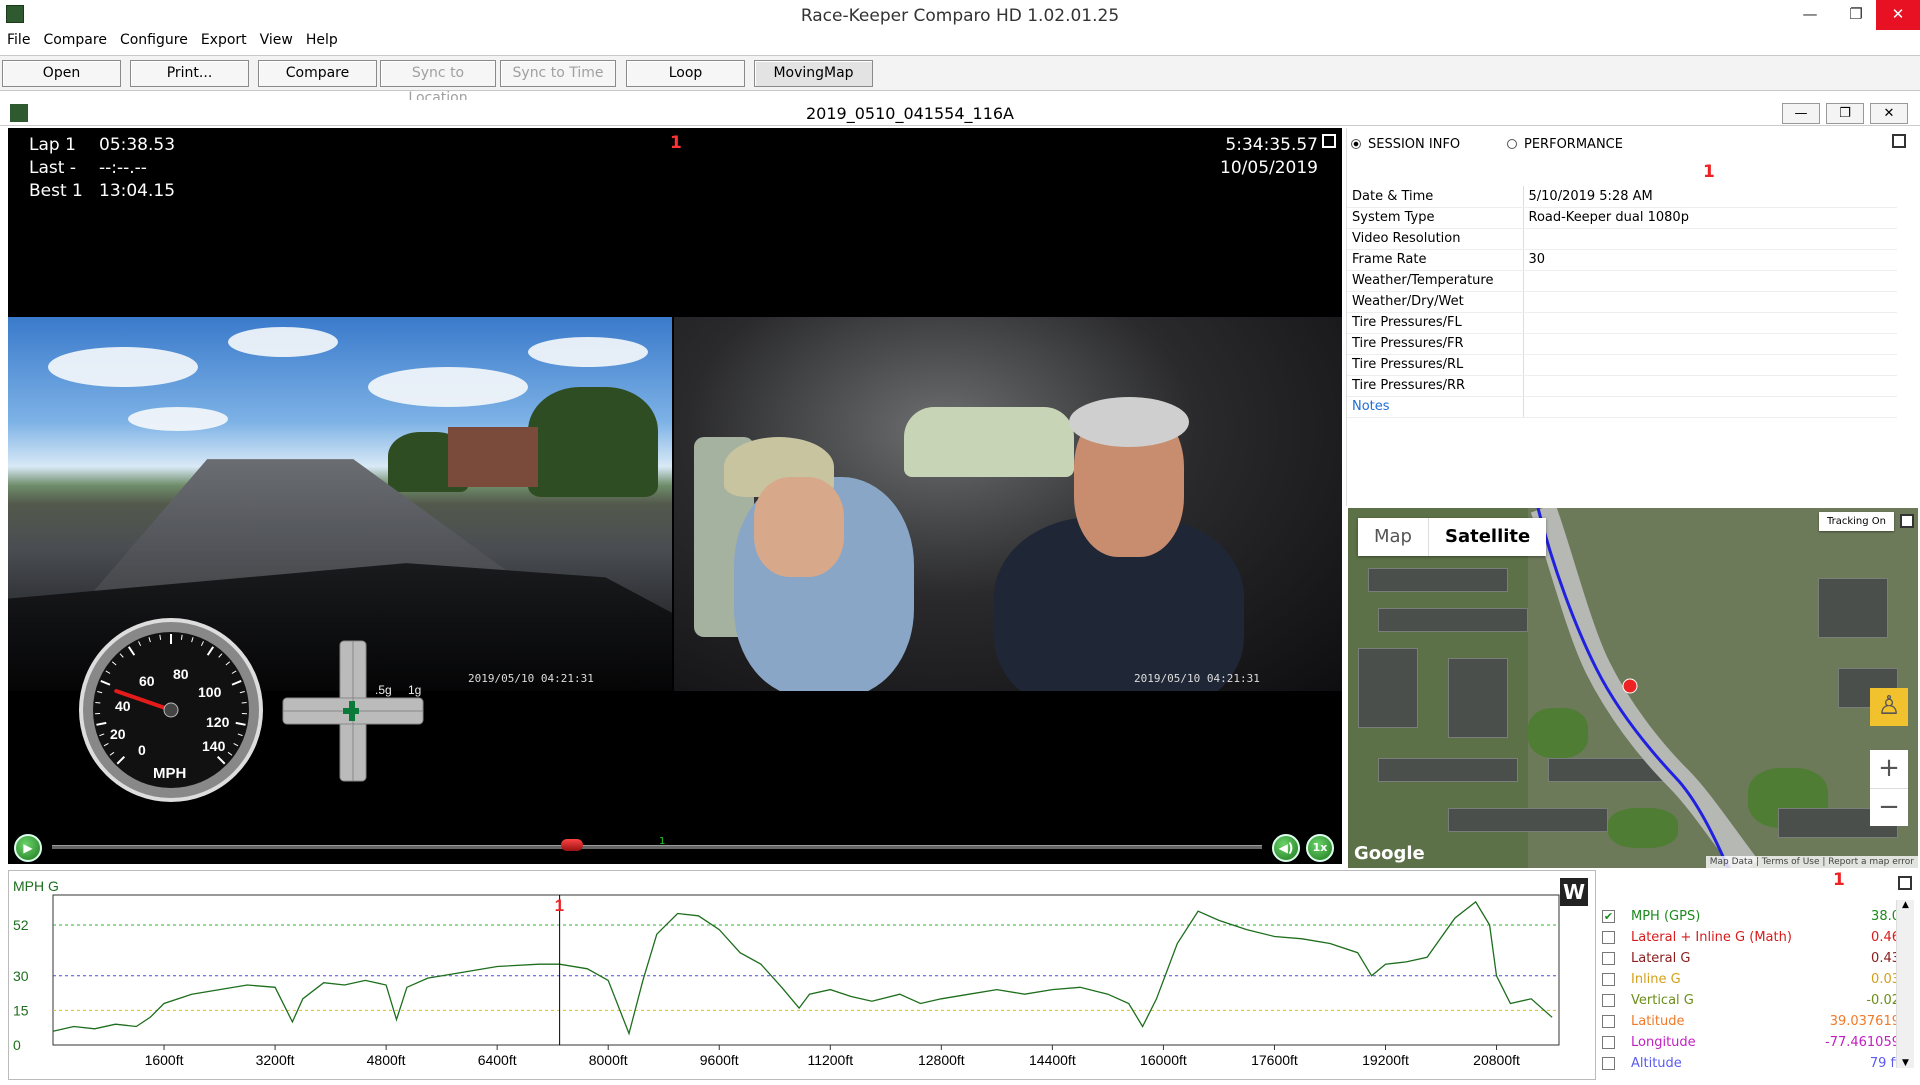 The width and height of the screenshot is (1920, 1085). What do you see at coordinates (685, 73) in the screenshot?
I see `loop-button: Loop` at bounding box center [685, 73].